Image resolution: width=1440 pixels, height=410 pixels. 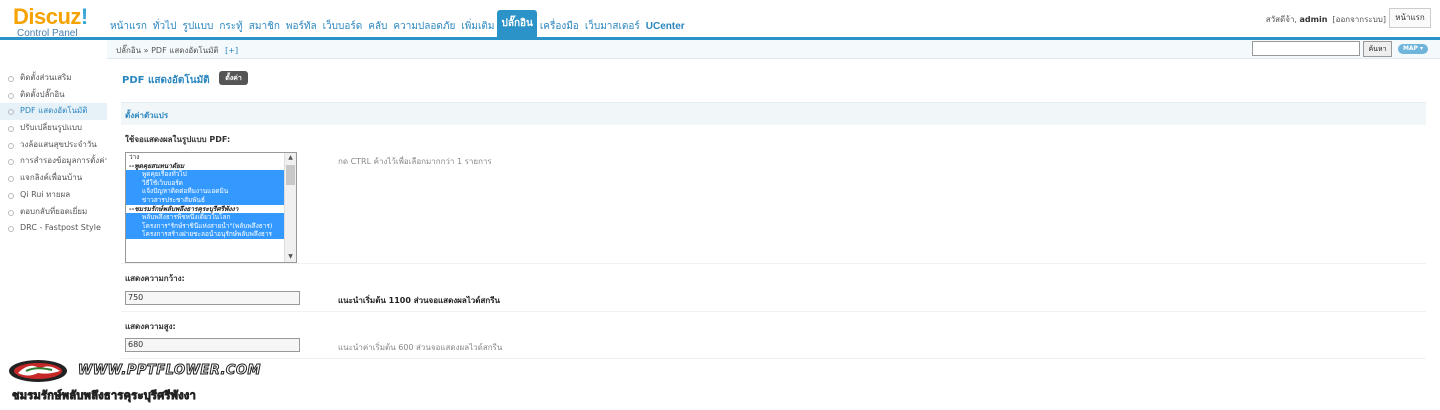 What do you see at coordinates (84, 16) in the screenshot?
I see `logo-exclaim: !` at bounding box center [84, 16].